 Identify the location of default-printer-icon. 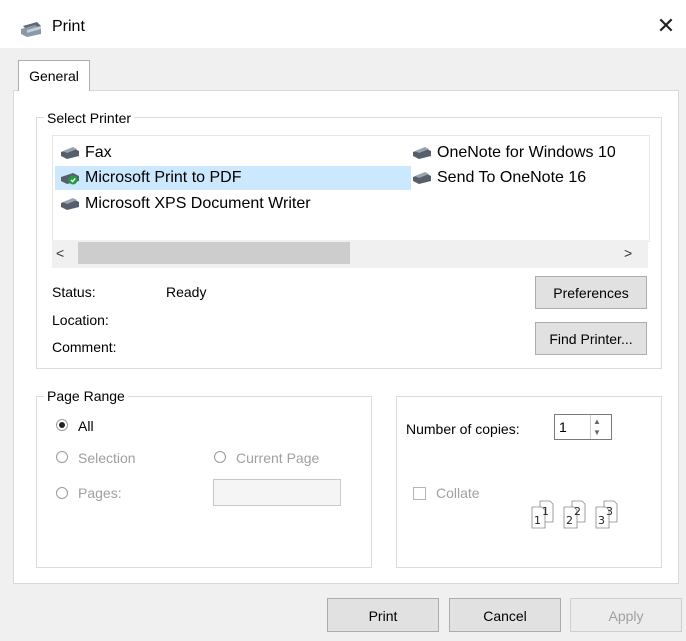
(70, 179).